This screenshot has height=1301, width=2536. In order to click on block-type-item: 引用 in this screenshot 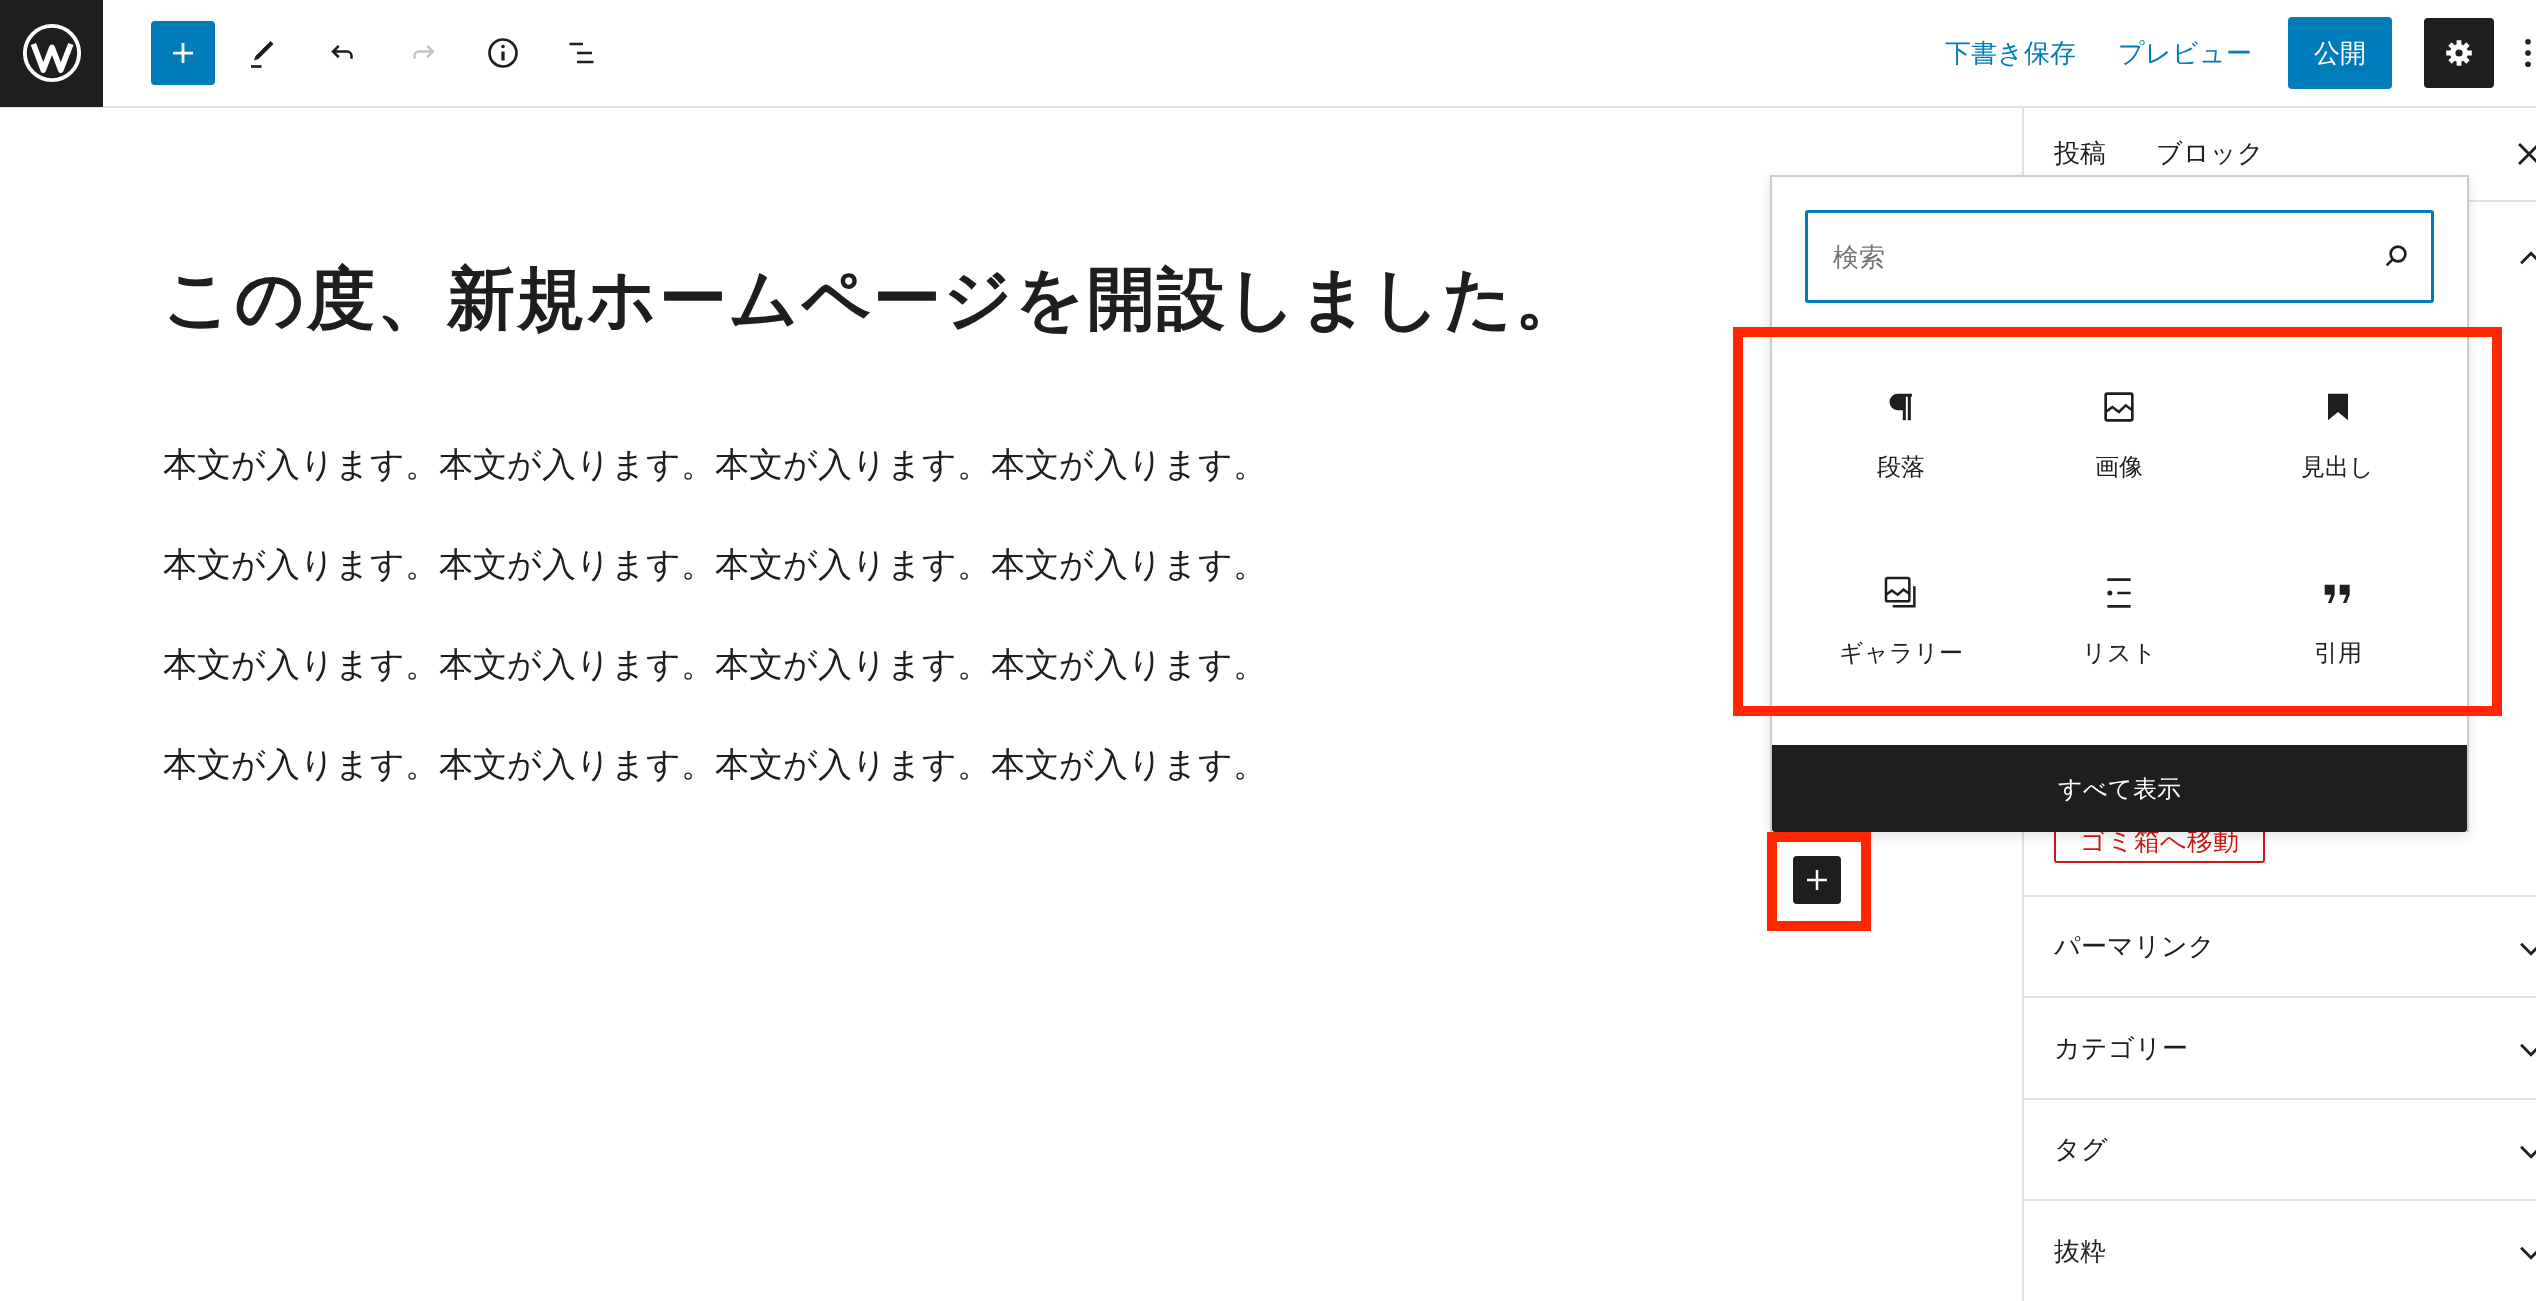, I will do `click(2337, 622)`.